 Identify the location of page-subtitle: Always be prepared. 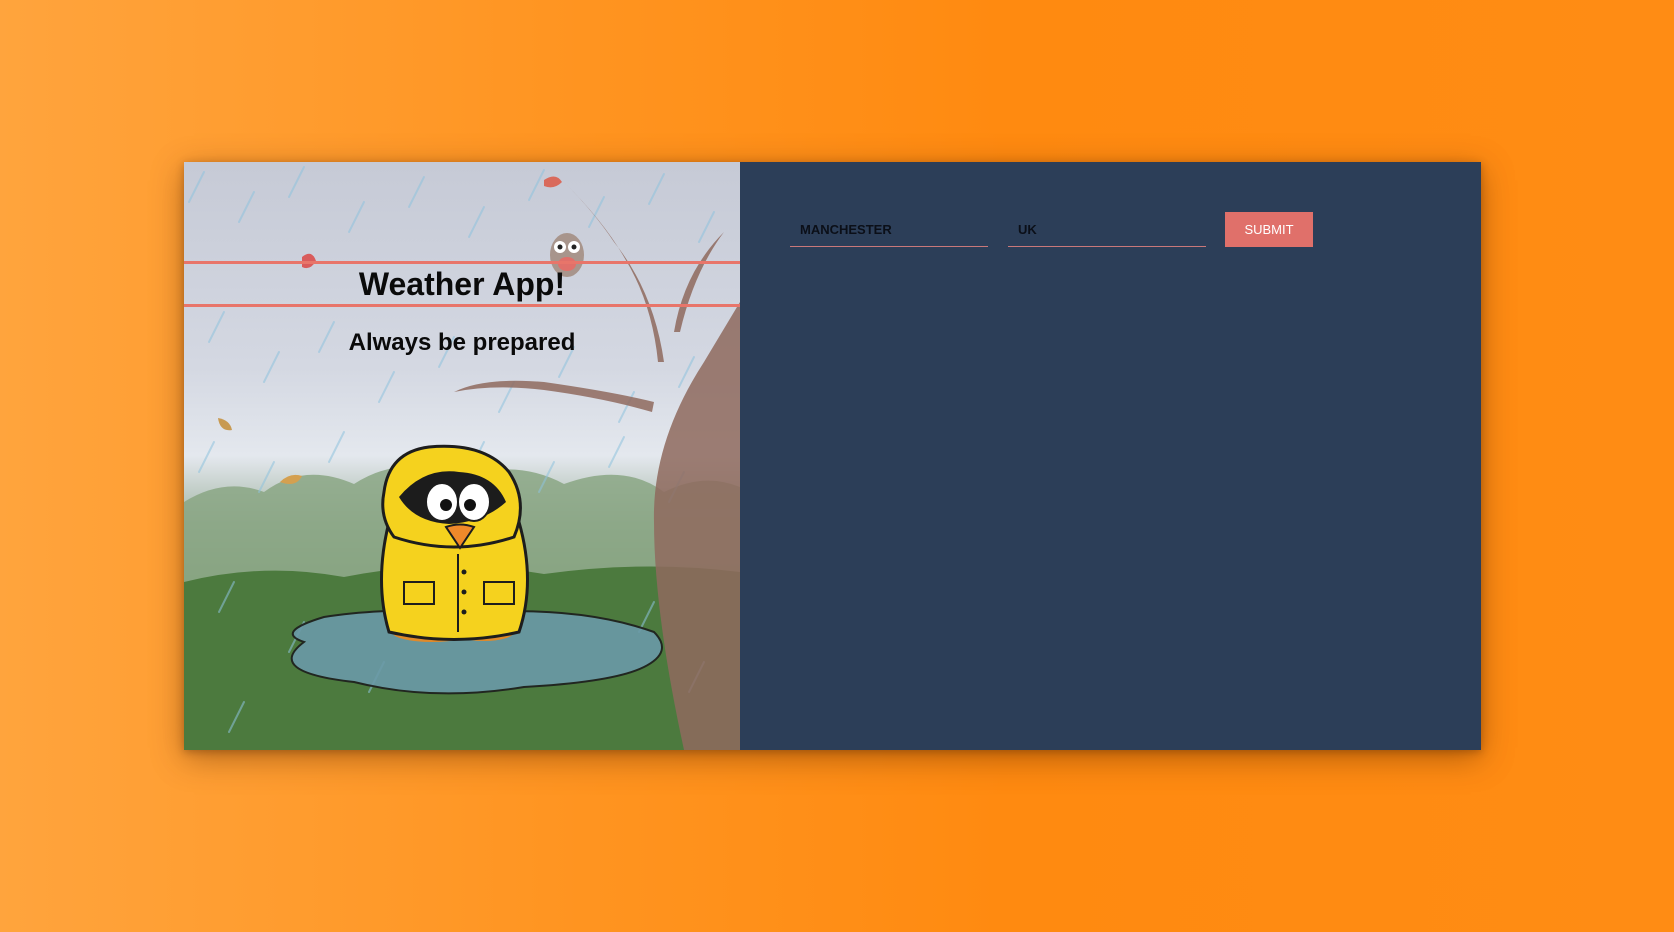
(462, 342).